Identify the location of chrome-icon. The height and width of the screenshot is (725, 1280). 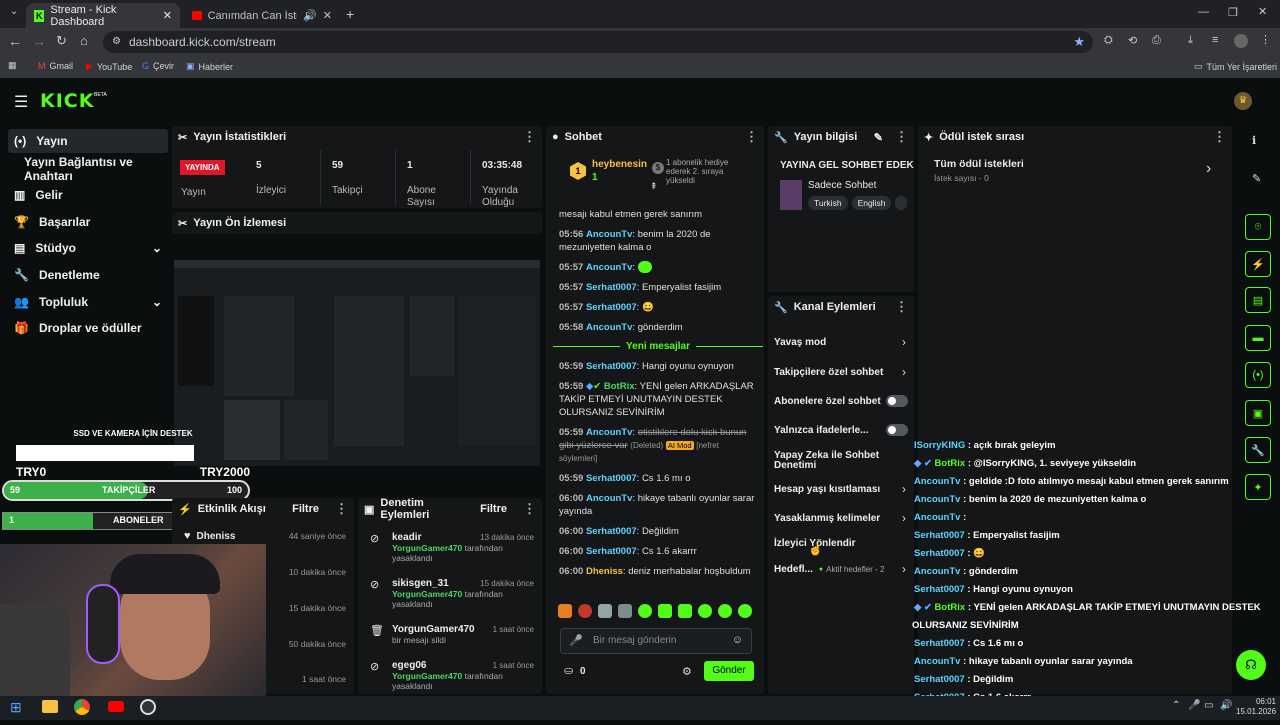
(82, 707).